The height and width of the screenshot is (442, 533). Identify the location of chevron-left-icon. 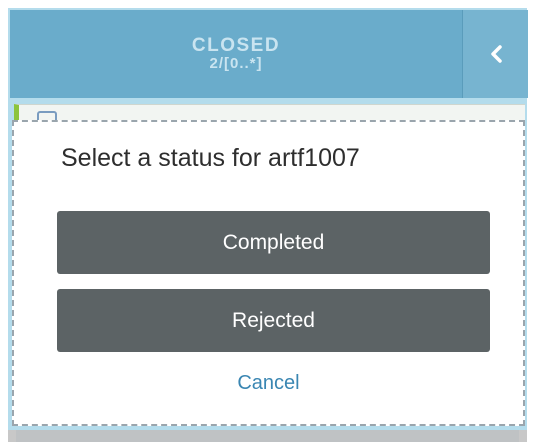
(496, 54).